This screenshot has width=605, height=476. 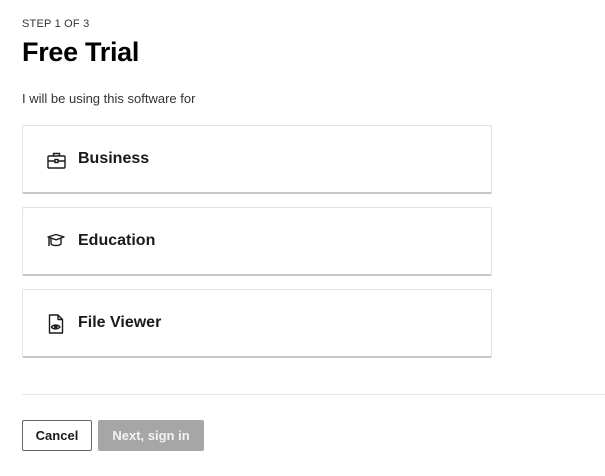 What do you see at coordinates (120, 322) in the screenshot?
I see `option-label: File Viewer` at bounding box center [120, 322].